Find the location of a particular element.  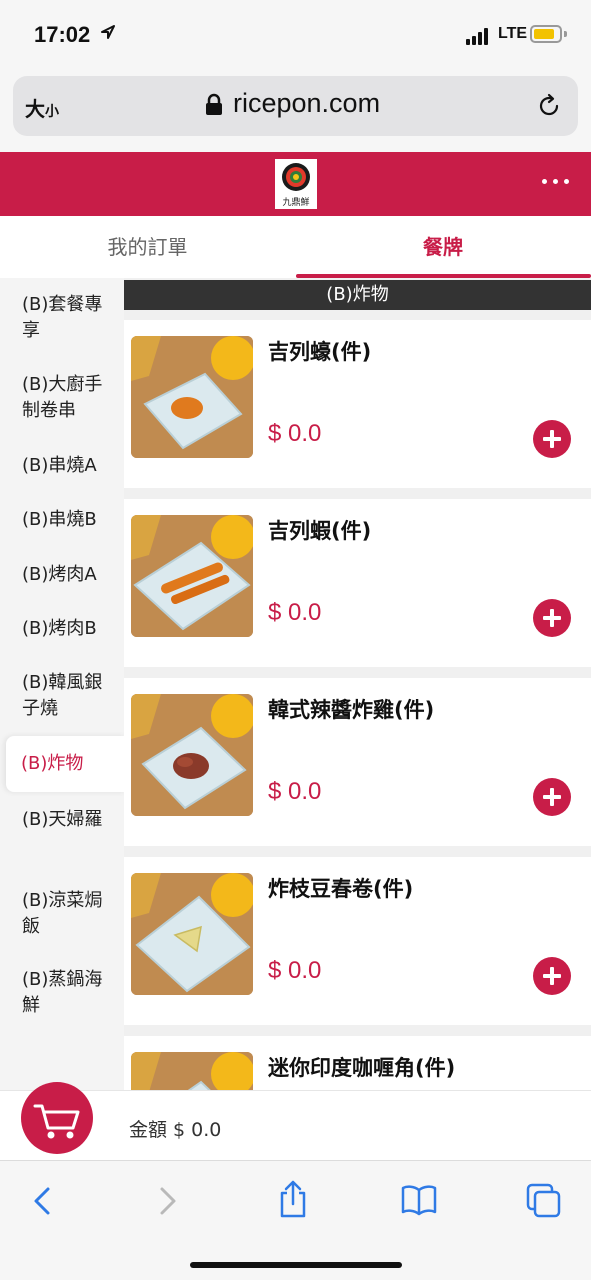

reload-icon is located at coordinates (549, 106).